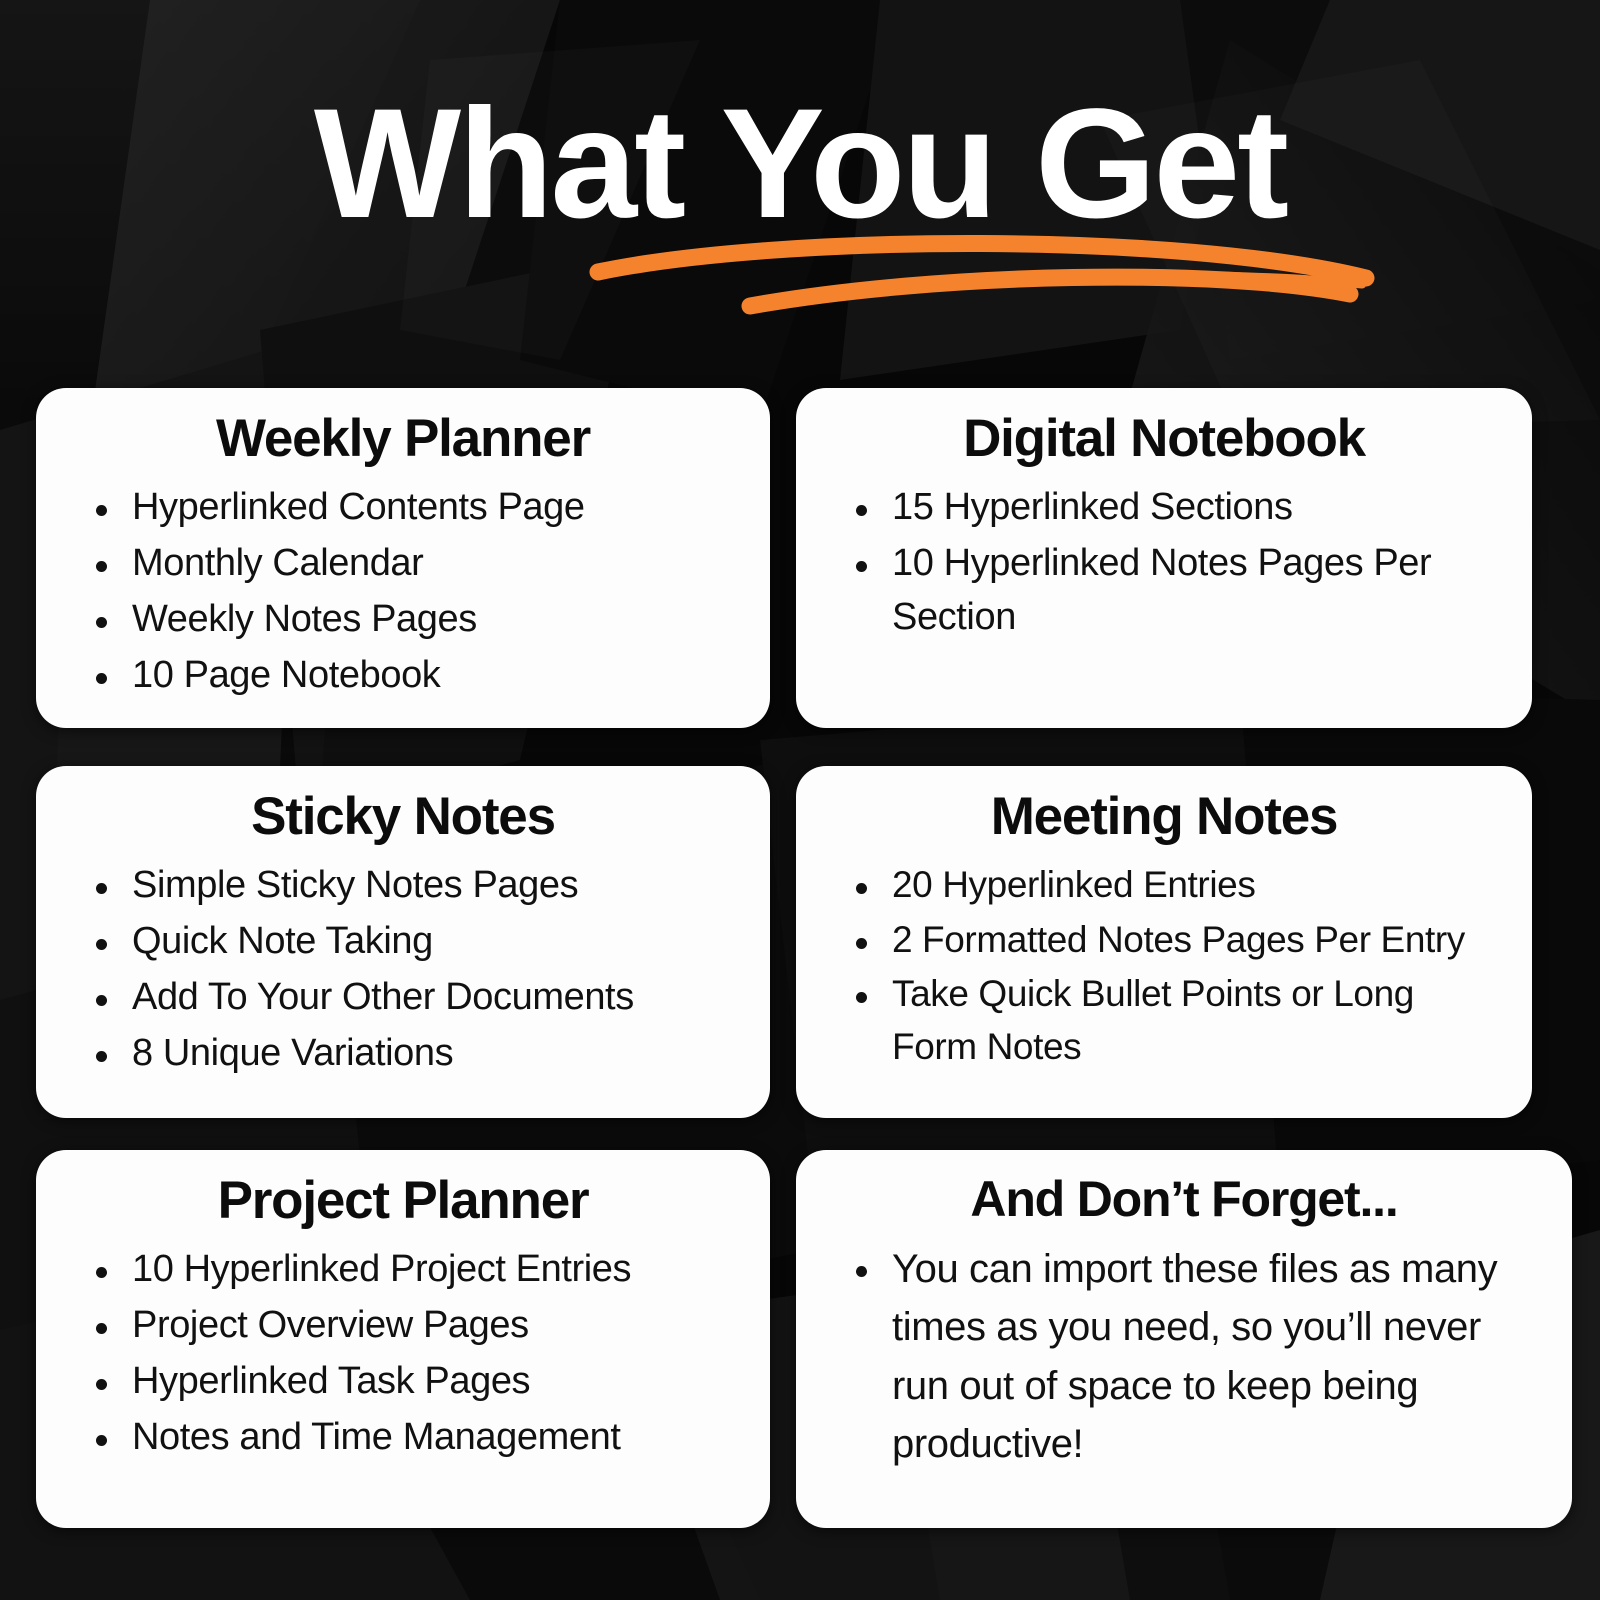  I want to click on list-item-label: Add To Your Other Documents, so click(383, 997).